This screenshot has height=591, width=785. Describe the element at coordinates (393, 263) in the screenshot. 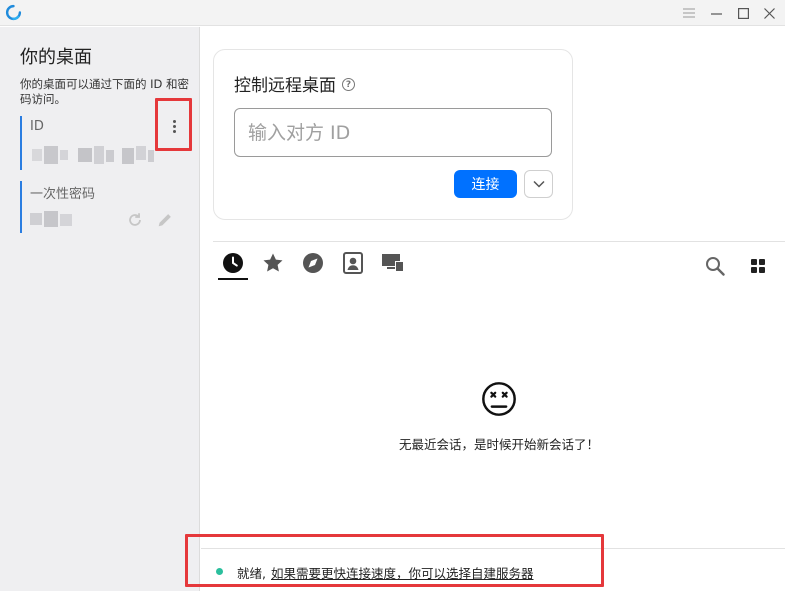

I see `devices-icon` at that location.